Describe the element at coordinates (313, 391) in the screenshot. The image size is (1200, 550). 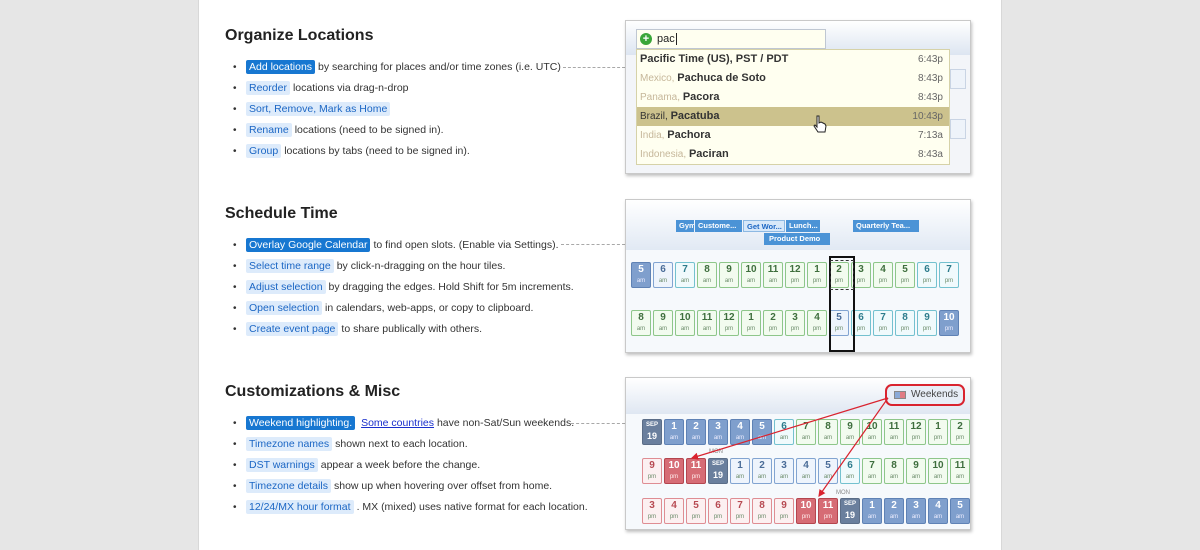
I see `section-title: Customizations & Misc` at that location.